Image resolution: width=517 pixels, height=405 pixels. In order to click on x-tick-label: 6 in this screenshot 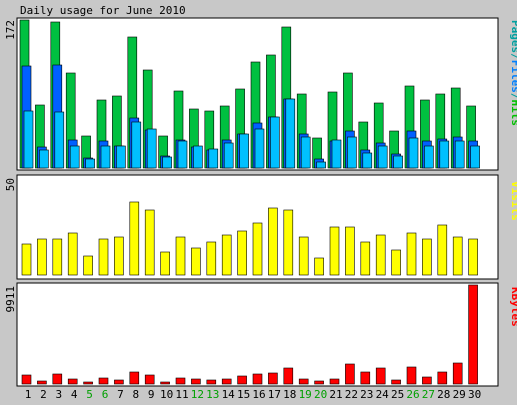, I will do `click(105, 394)`.